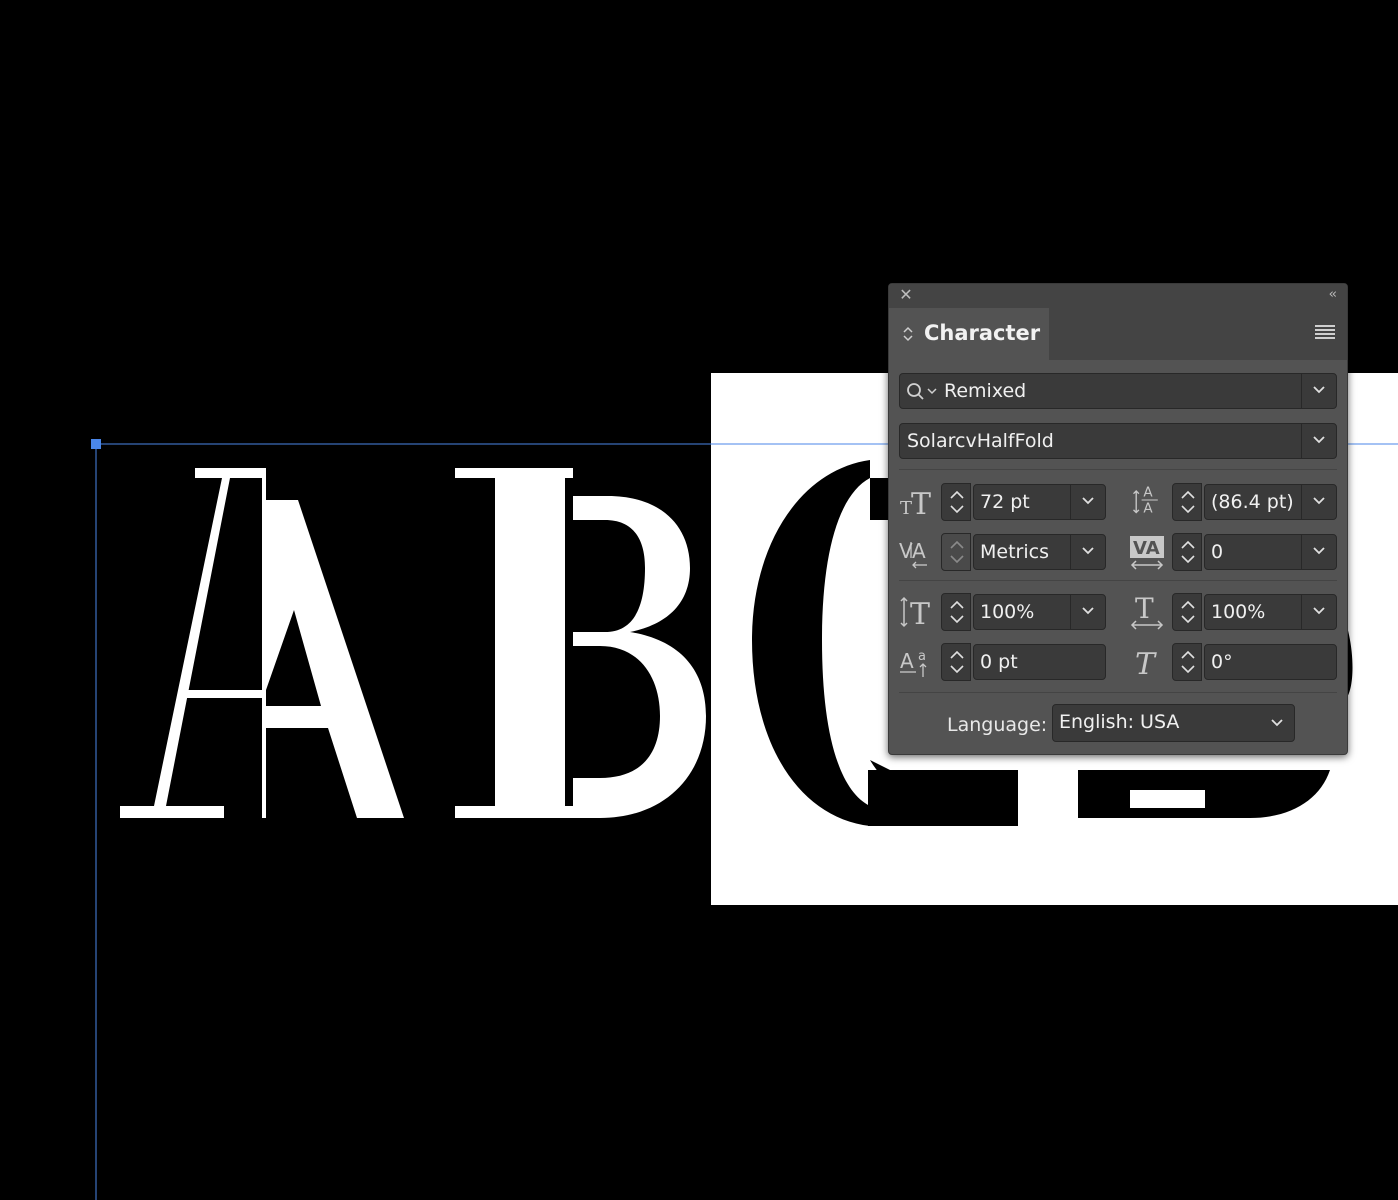 This screenshot has height=1200, width=1398. What do you see at coordinates (1039, 502) in the screenshot?
I see `font-size-field: 72 pt` at bounding box center [1039, 502].